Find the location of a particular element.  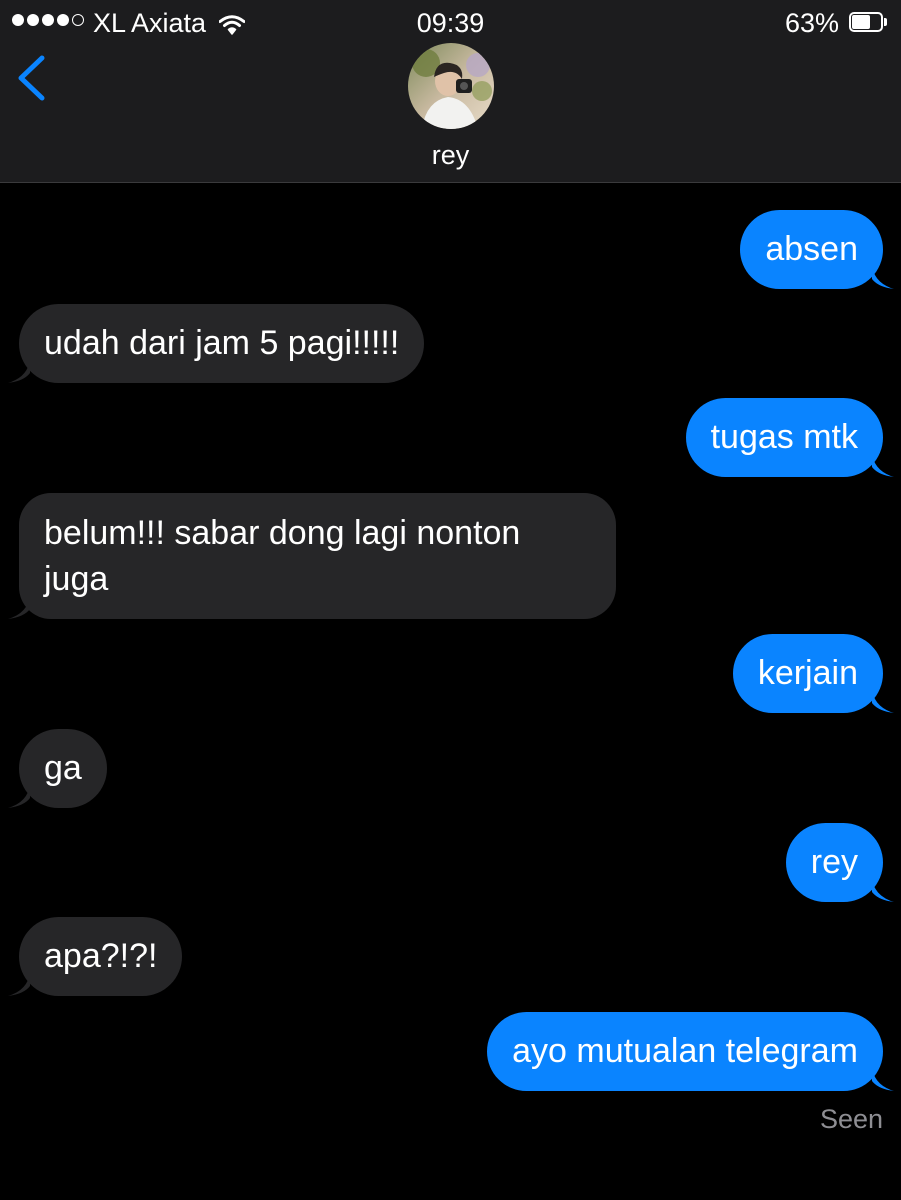

battery-icon is located at coordinates (869, 22).